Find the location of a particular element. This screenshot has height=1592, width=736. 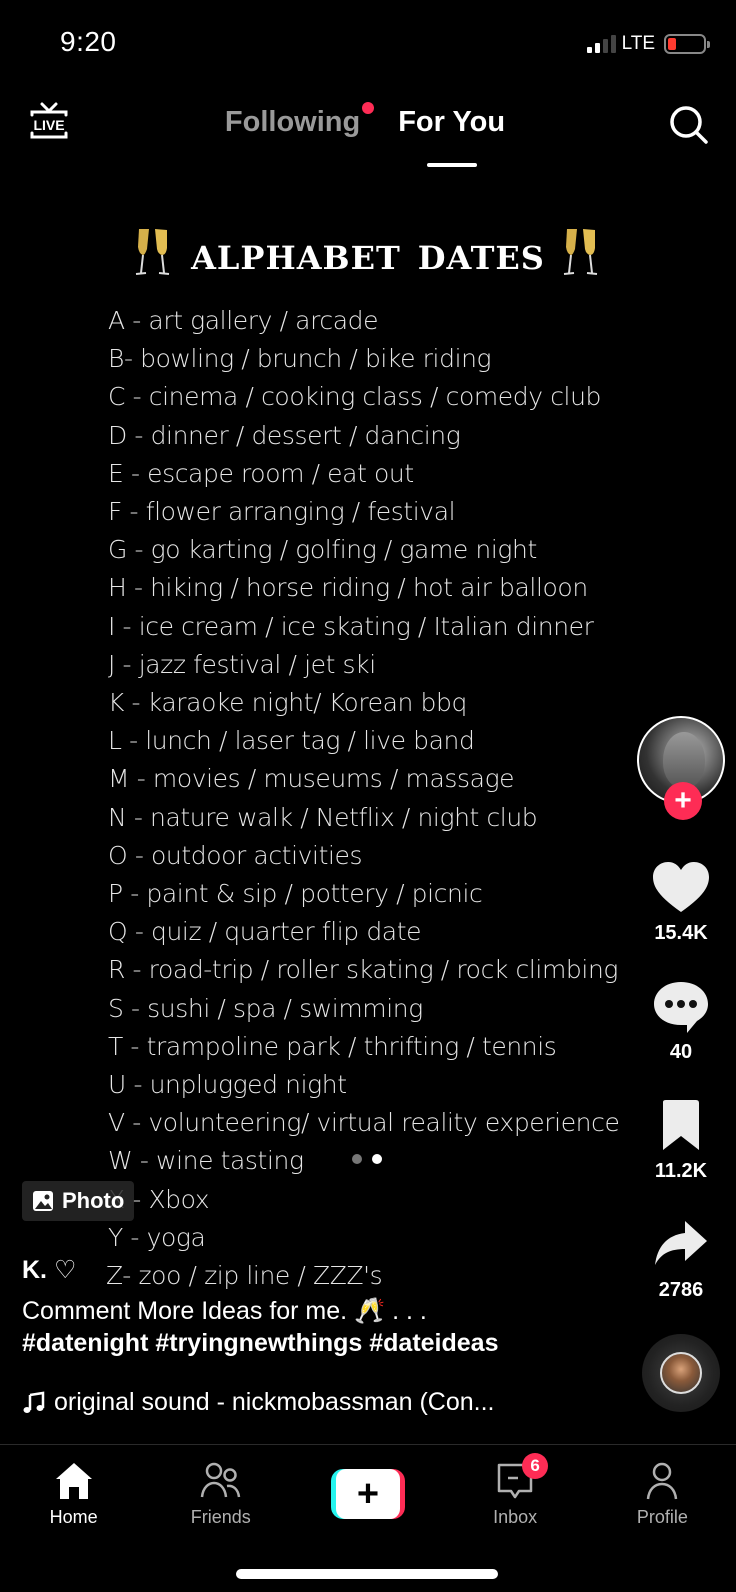

list-item: S - sushi / spa / swimming is located at coordinates (265, 1008).